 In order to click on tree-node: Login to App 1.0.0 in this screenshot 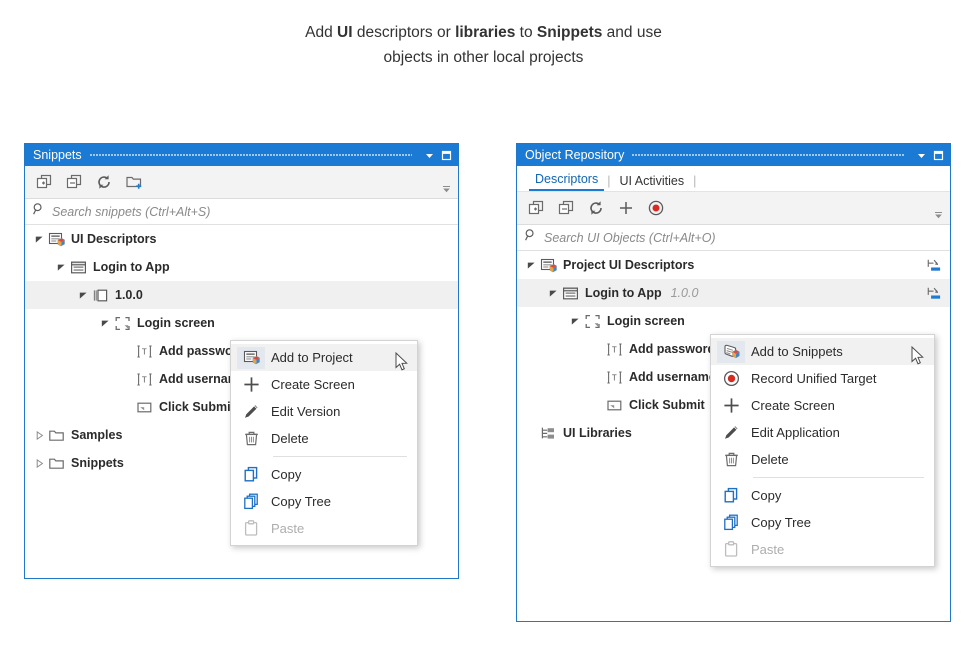, I will do `click(733, 293)`.